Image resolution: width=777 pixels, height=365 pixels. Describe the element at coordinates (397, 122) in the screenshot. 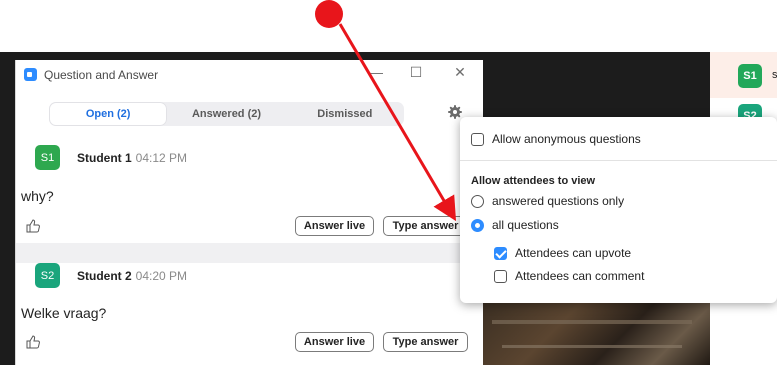

I see `annotation-arrow` at that location.